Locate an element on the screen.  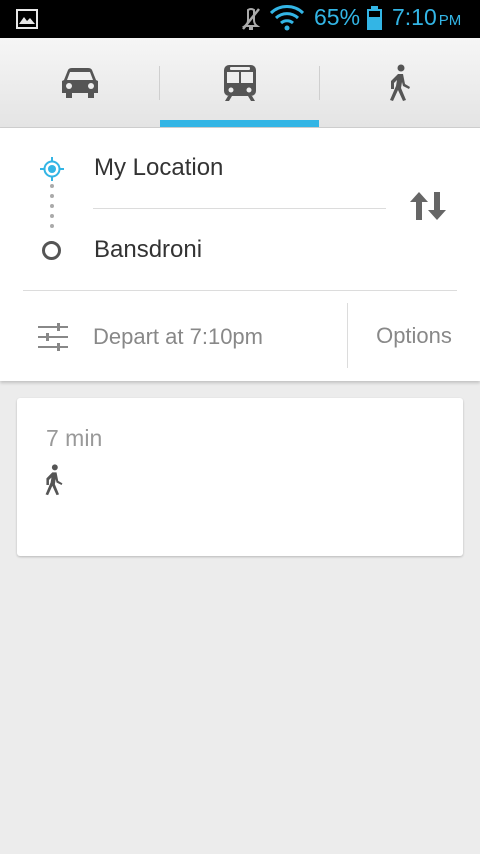
destination-icon is located at coordinates (51, 250).